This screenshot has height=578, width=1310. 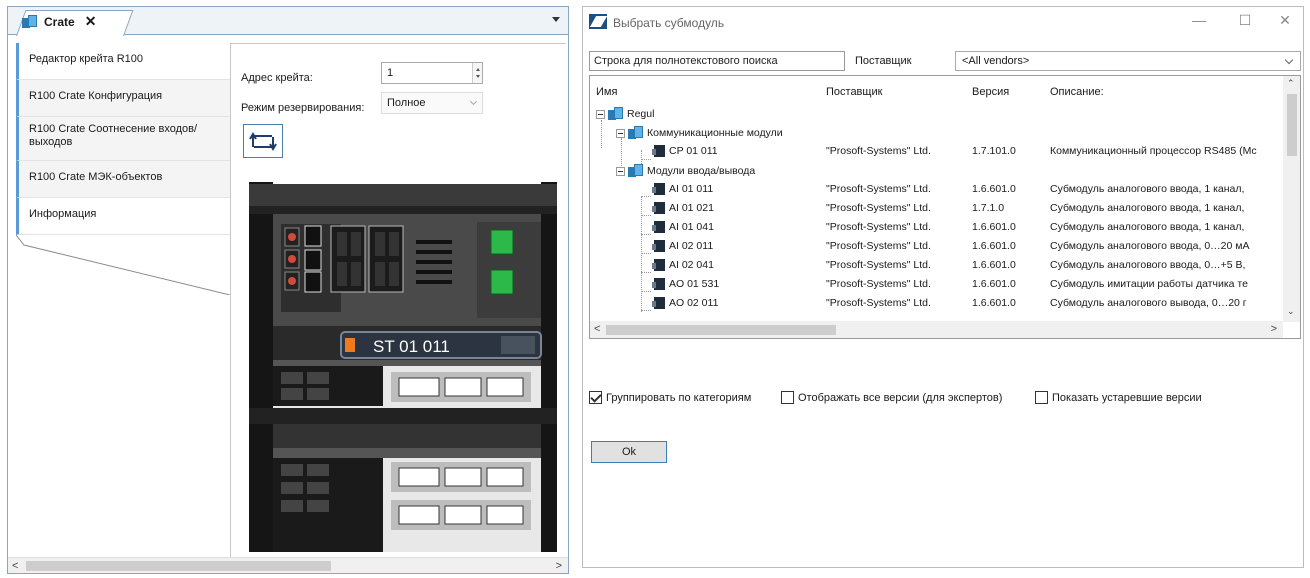 I want to click on column-header-description: Описание:, so click(x=1077, y=92).